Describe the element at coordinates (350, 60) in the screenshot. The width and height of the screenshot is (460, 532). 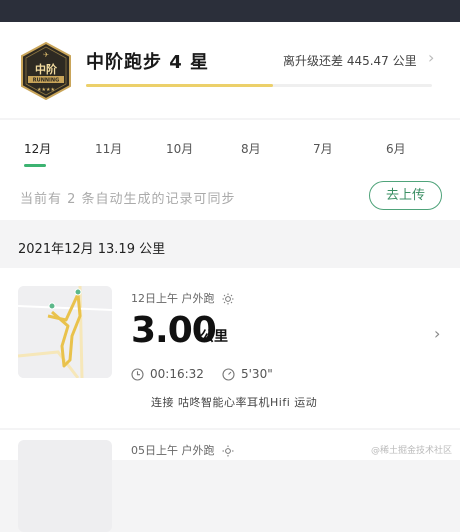
I see `level-gap-text: 离升级还差 445.47 公里` at that location.